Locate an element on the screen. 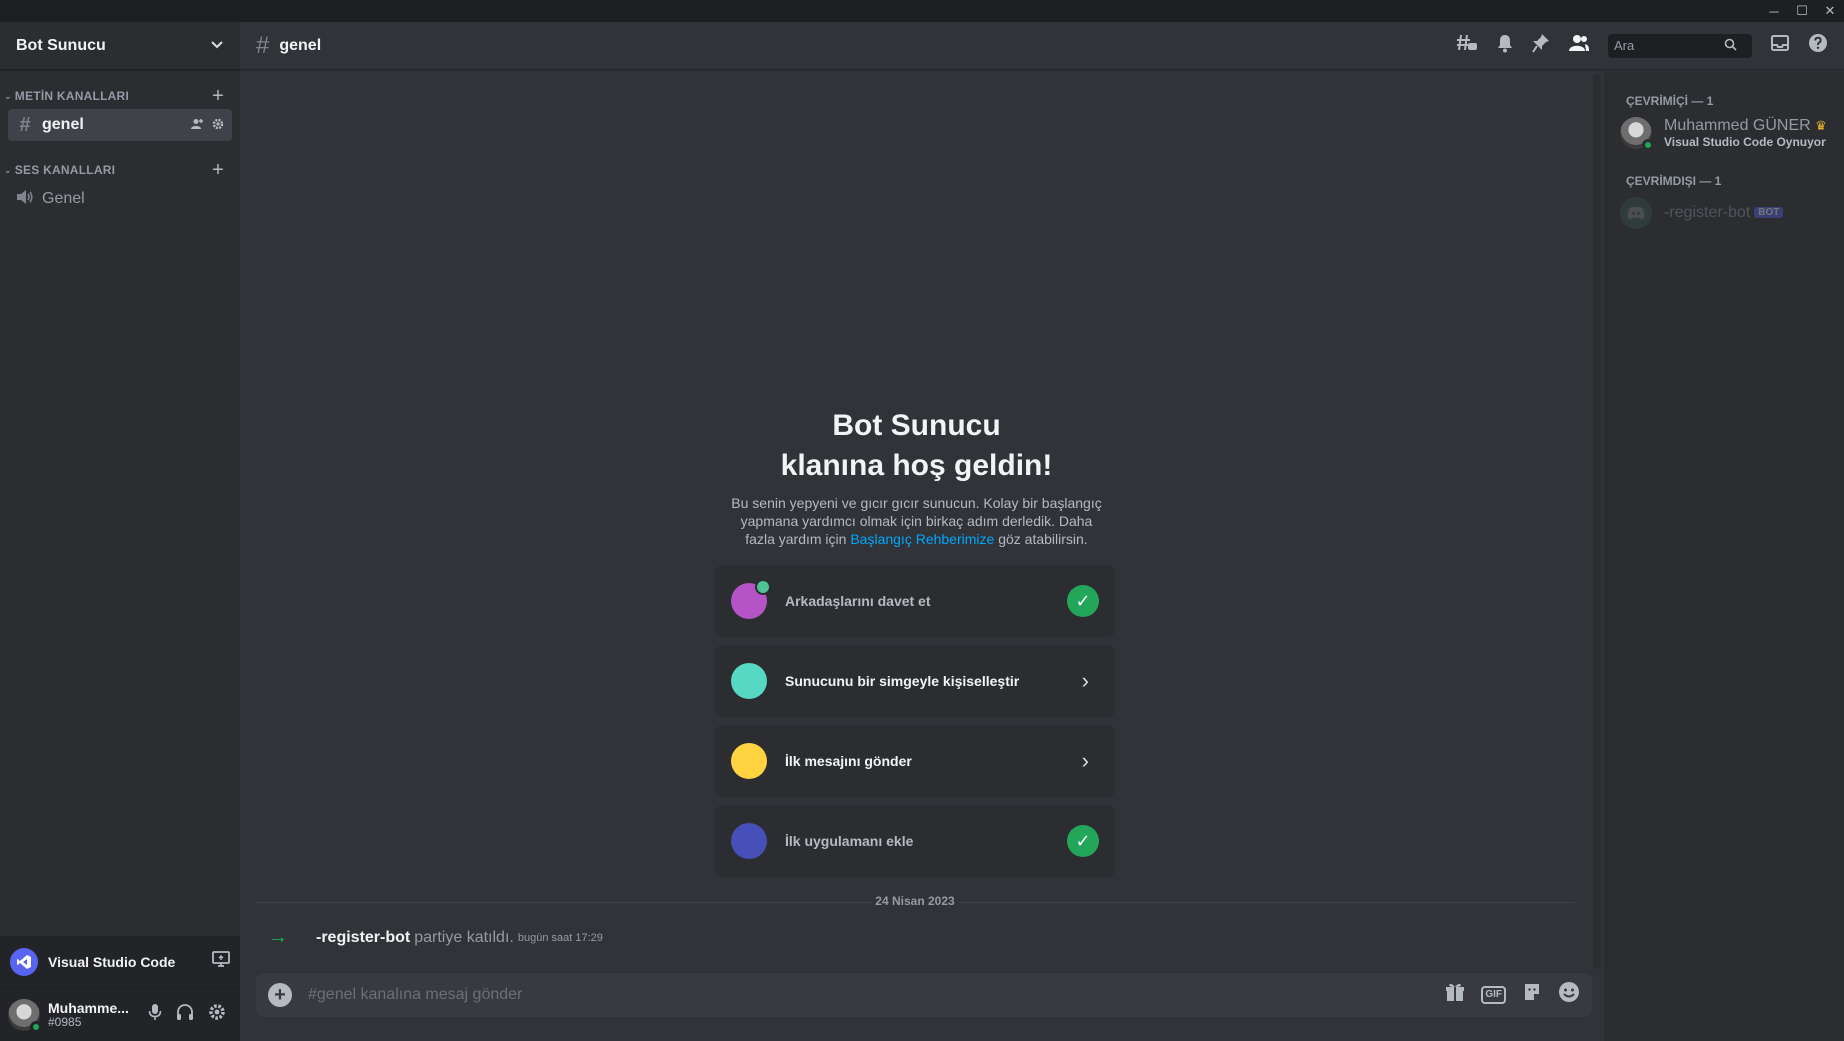  category-label: SES KANALLARI is located at coordinates (65, 170).